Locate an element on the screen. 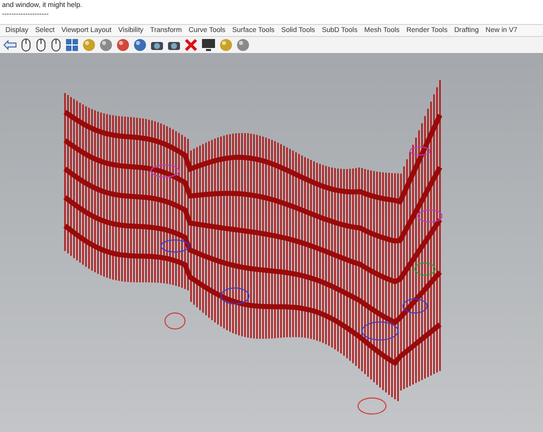  pan-icon is located at coordinates (10, 45).